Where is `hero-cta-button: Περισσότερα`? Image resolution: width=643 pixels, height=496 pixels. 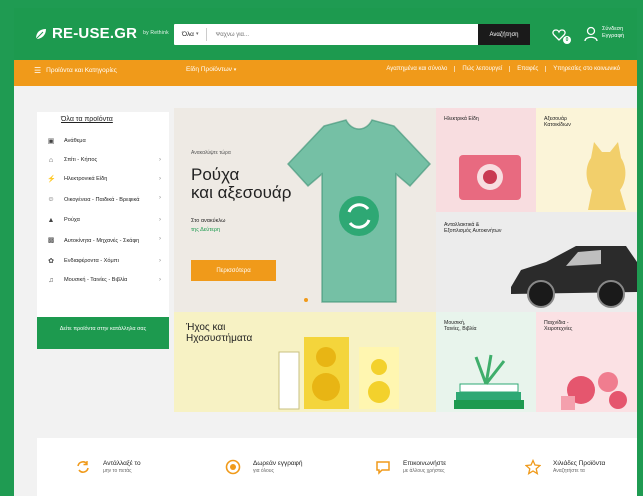 hero-cta-button: Περισσότερα is located at coordinates (233, 270).